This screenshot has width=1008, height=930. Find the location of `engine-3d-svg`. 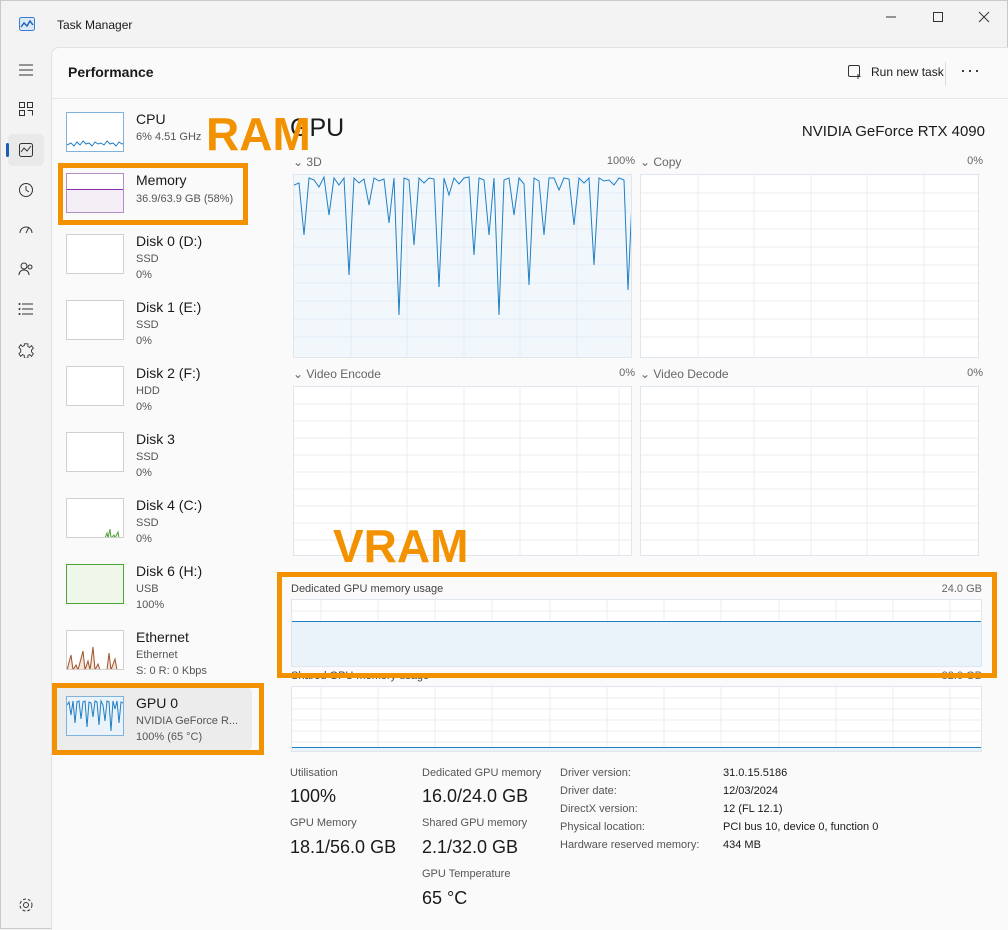

engine-3d-svg is located at coordinates (462, 266).